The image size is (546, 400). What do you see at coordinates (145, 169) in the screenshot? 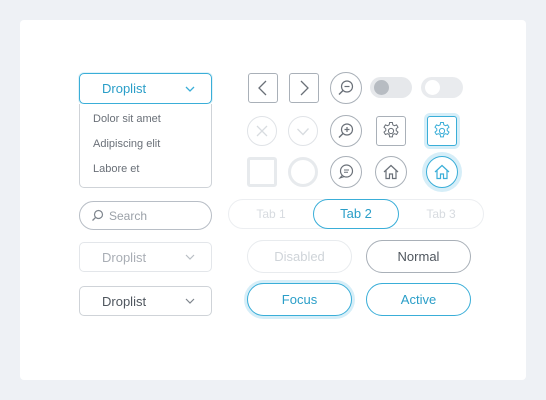
I see `droplist-option: Labore et` at bounding box center [145, 169].